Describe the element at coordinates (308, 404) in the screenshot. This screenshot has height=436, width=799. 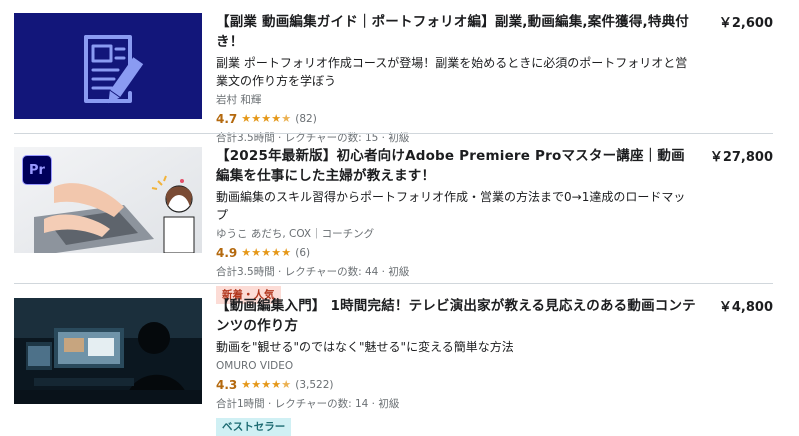
I see `course-meta: 合計1時間 · レクチャーの数: 14 · 初級` at that location.